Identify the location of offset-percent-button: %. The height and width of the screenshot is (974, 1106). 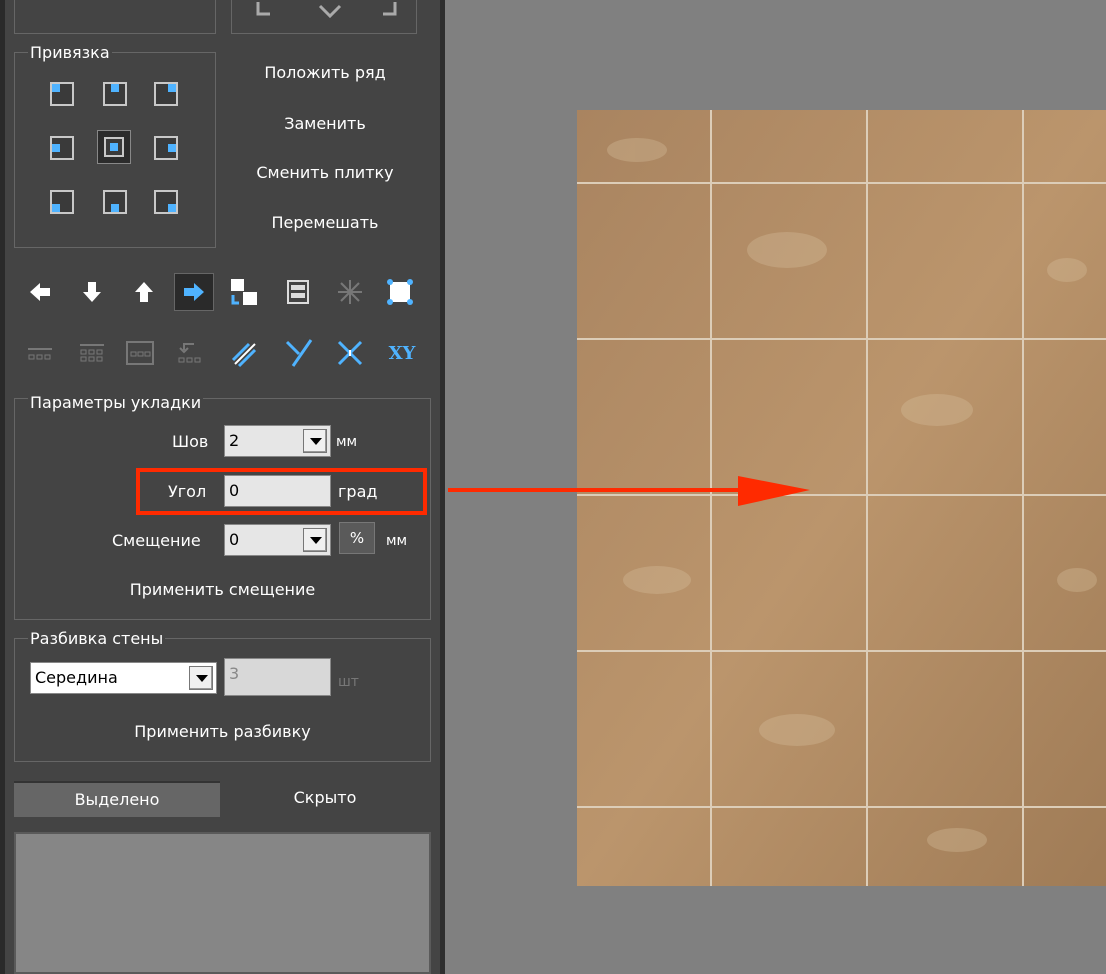
(357, 538).